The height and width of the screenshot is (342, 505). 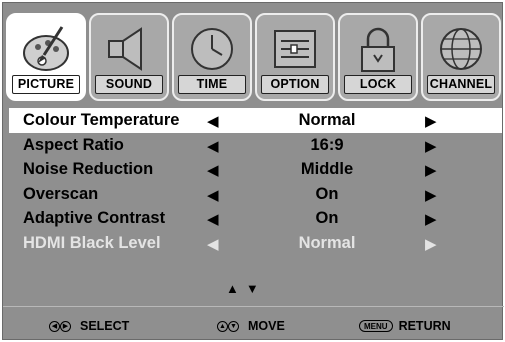 I want to click on tab-label: SOUND, so click(x=129, y=84).